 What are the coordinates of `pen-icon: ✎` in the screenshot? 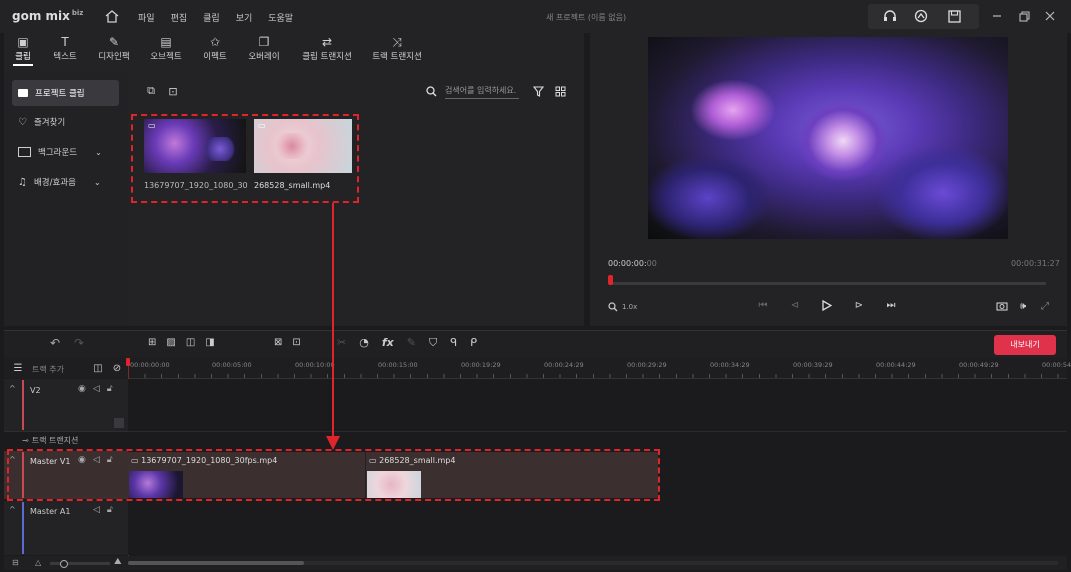 It's located at (411, 343).